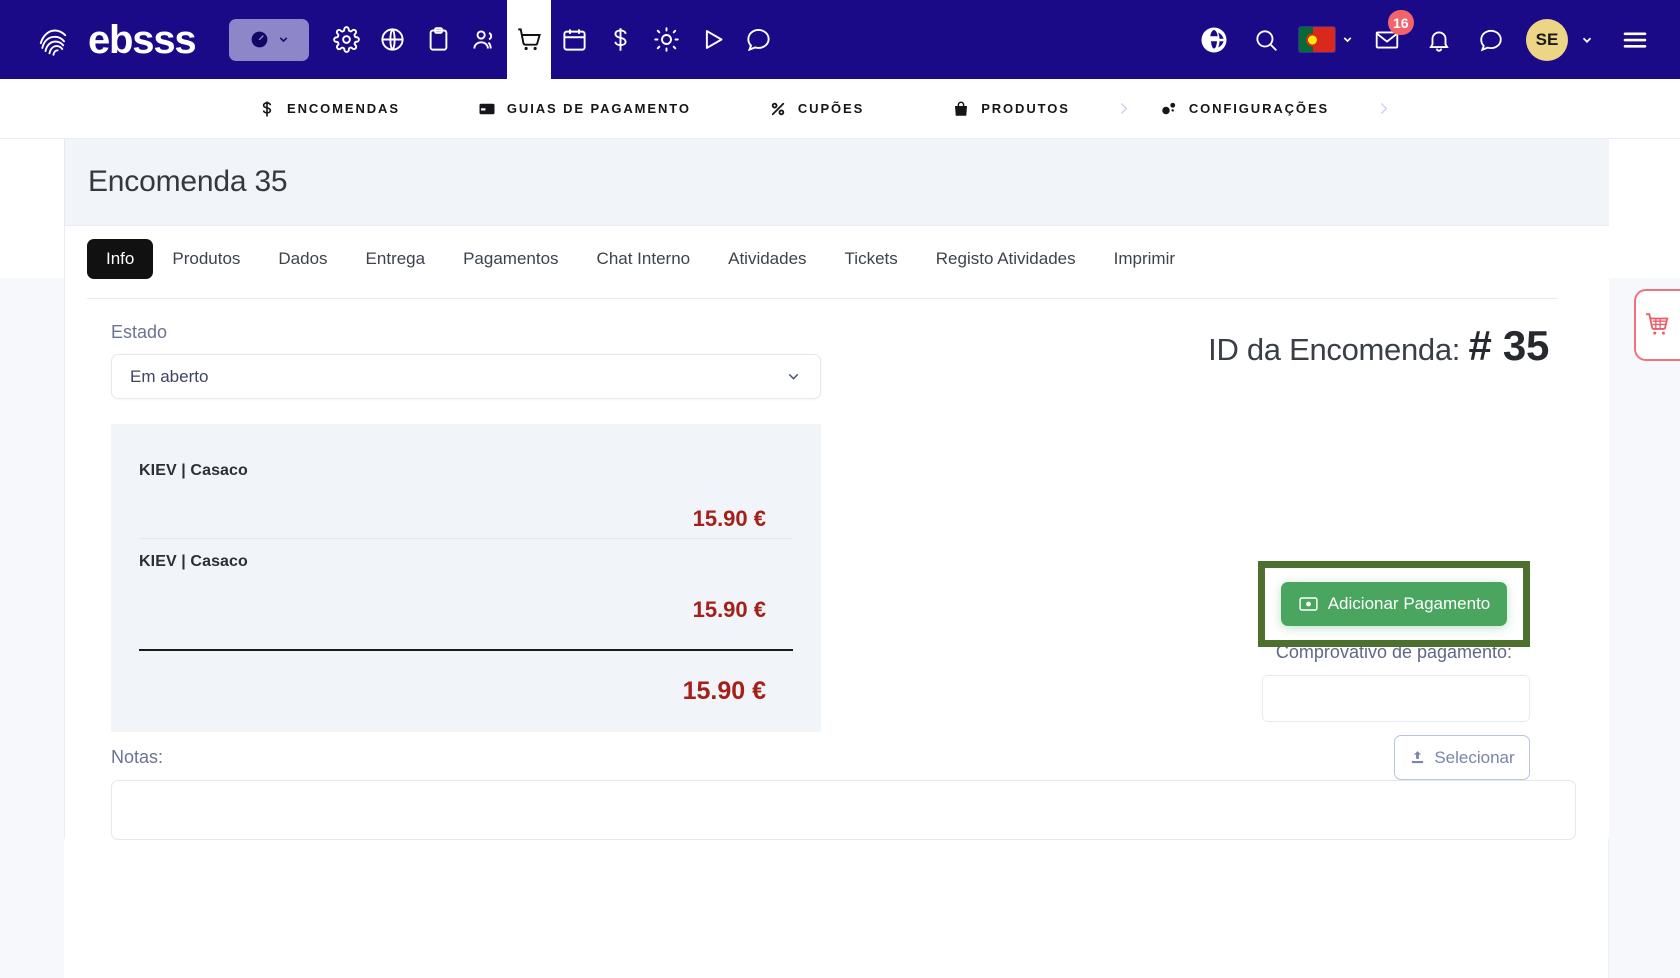  Describe the element at coordinates (1635, 40) in the screenshot. I see `hamburger-menu-icon` at that location.